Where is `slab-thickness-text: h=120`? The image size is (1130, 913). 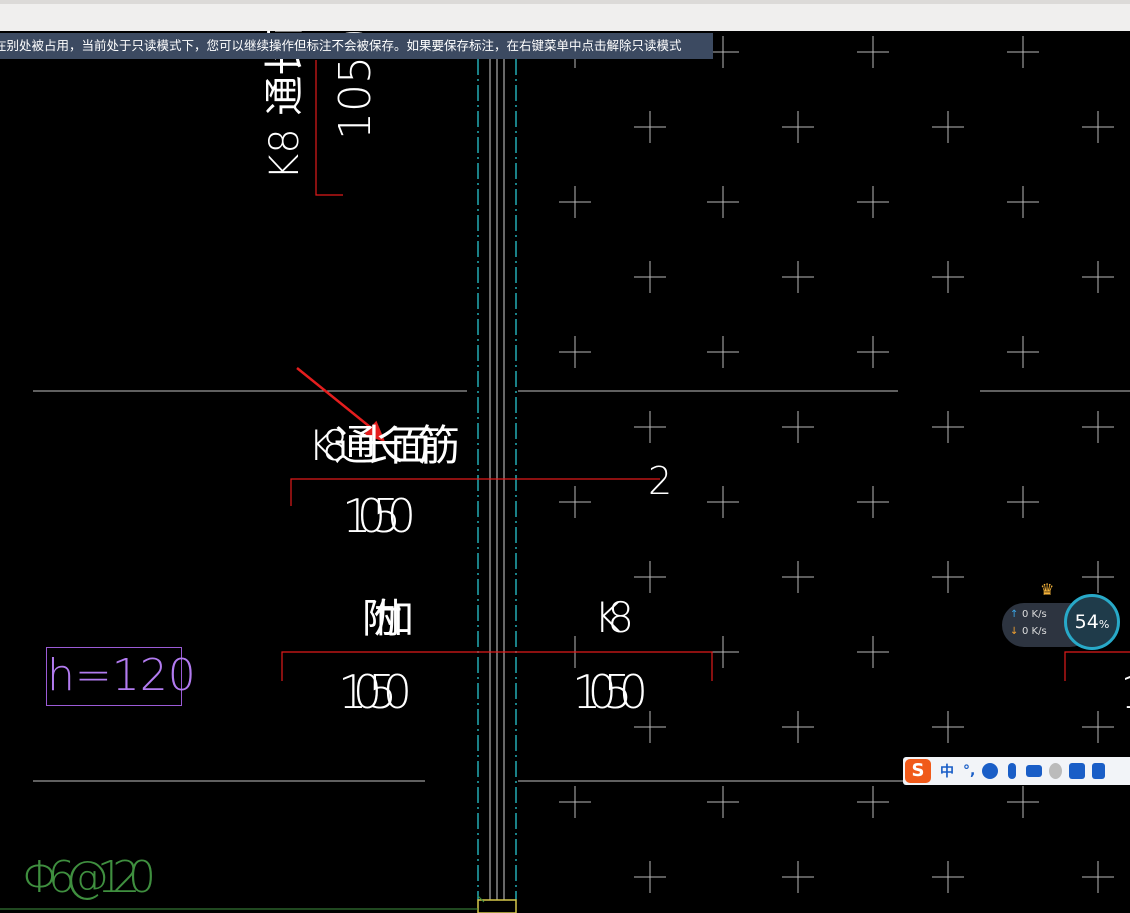 slab-thickness-text: h=120 is located at coordinates (121, 675).